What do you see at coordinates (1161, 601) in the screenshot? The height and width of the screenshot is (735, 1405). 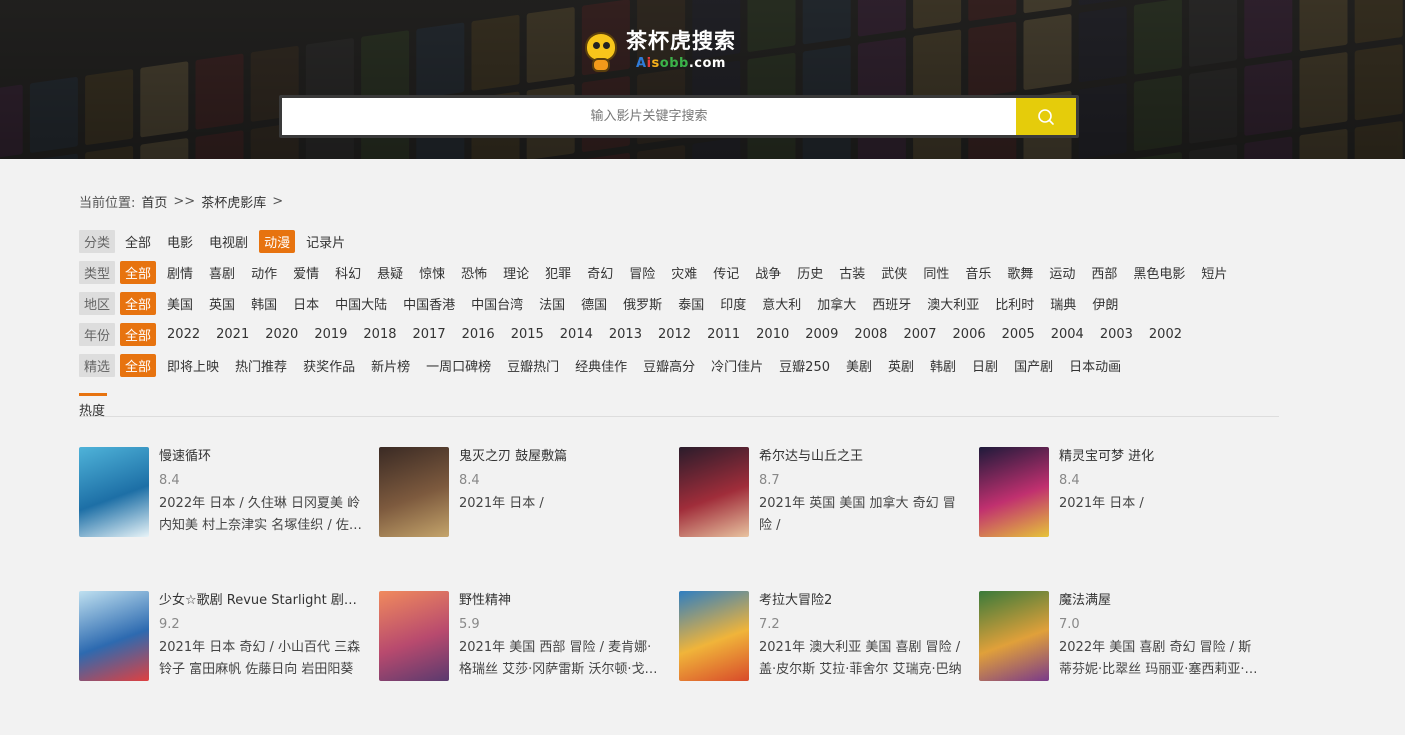 I see `movie-title: 魔法满屋` at bounding box center [1161, 601].